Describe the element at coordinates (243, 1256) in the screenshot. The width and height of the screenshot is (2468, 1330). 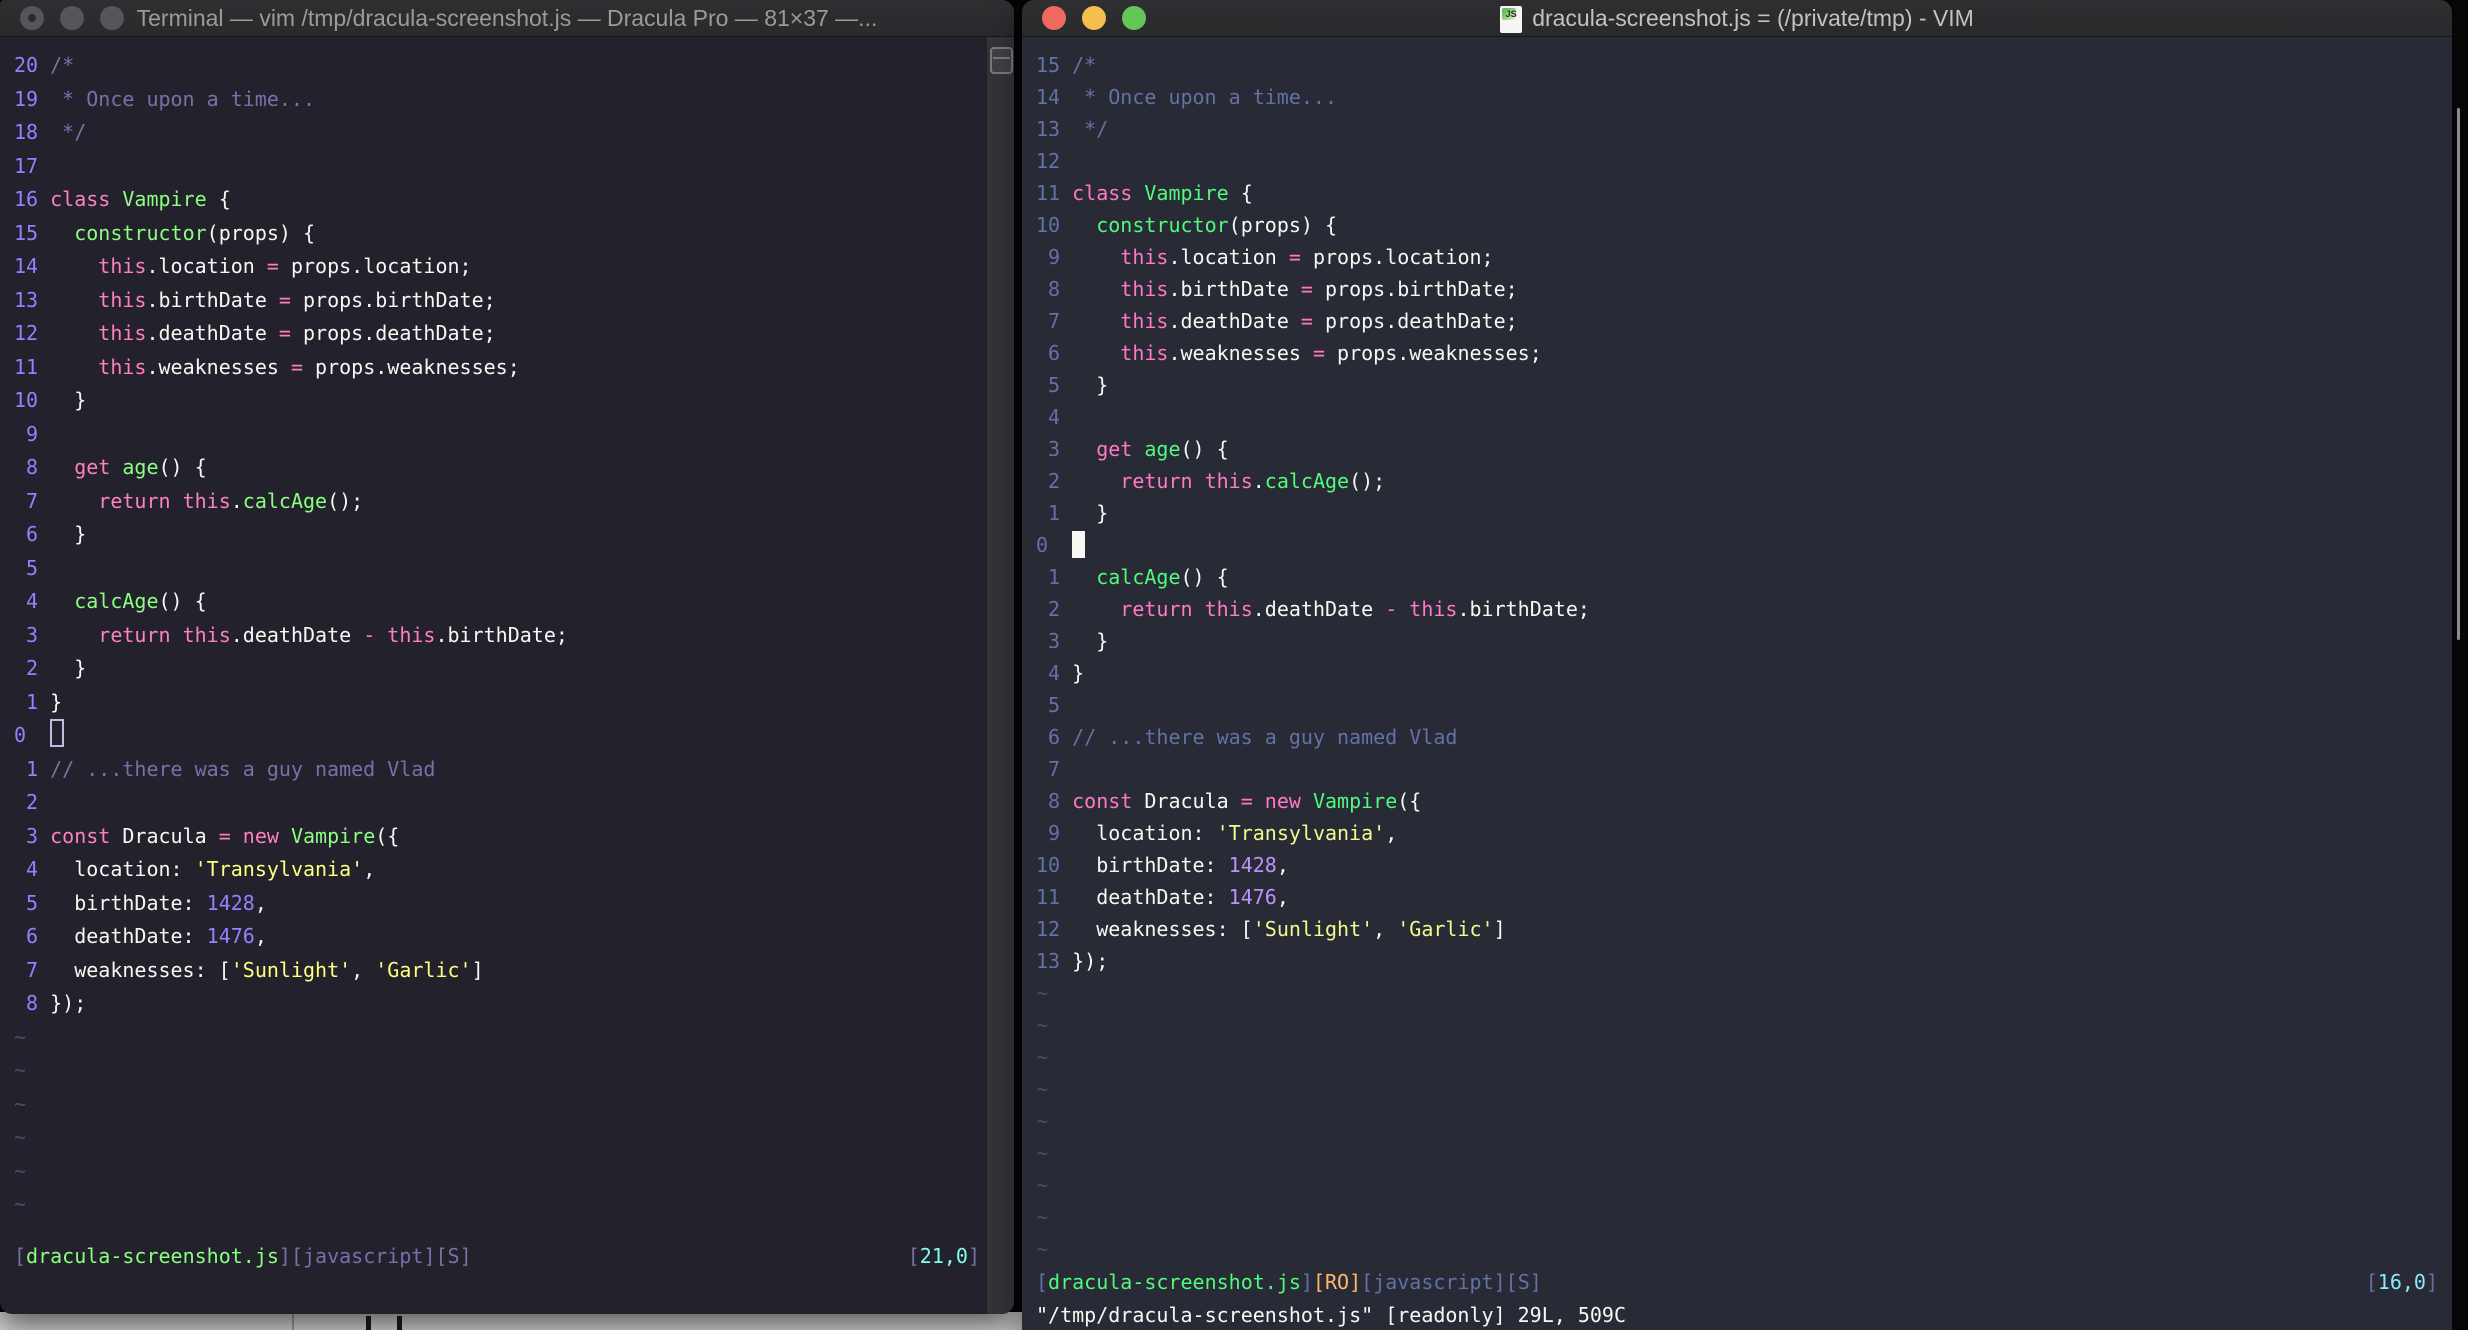
I see `statusline-file-info: [dracula-screenshot.js][javascript][S]` at that location.